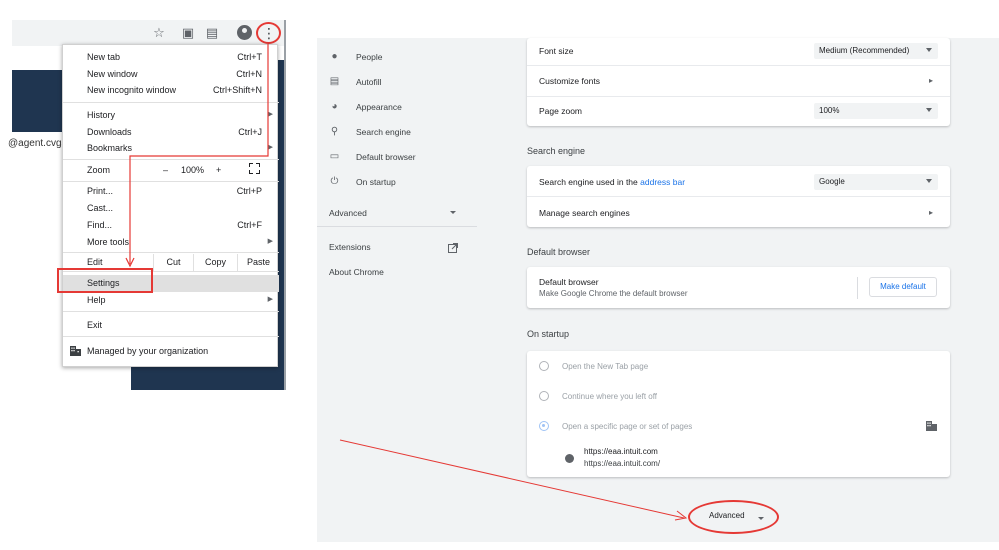  Describe the element at coordinates (258, 262) in the screenshot. I see `paste-button: Paste` at that location.